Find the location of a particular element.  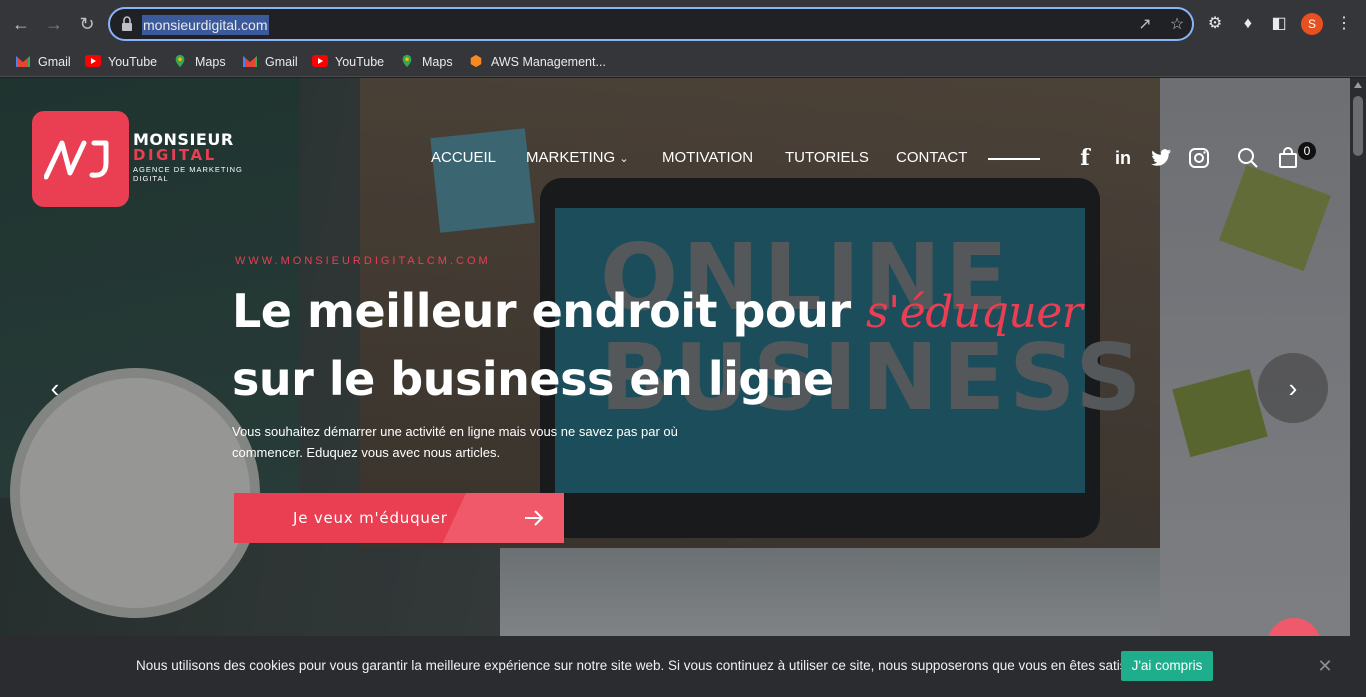

nav-item-motivation: MOTIVATION is located at coordinates (707, 158).